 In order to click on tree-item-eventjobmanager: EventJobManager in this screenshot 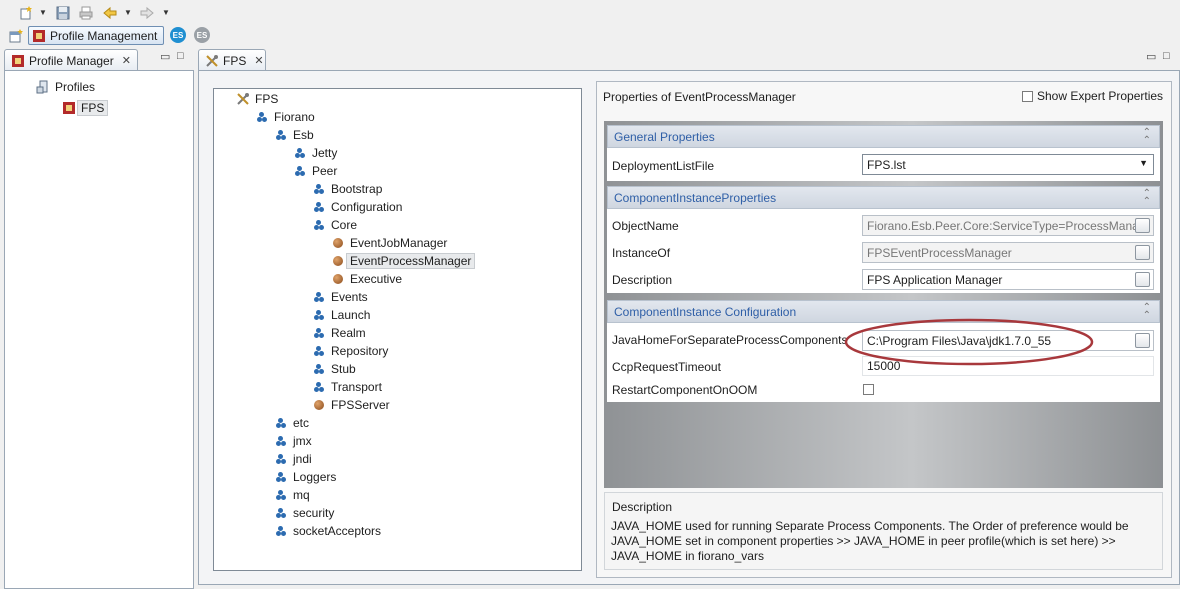, I will do `click(389, 243)`.